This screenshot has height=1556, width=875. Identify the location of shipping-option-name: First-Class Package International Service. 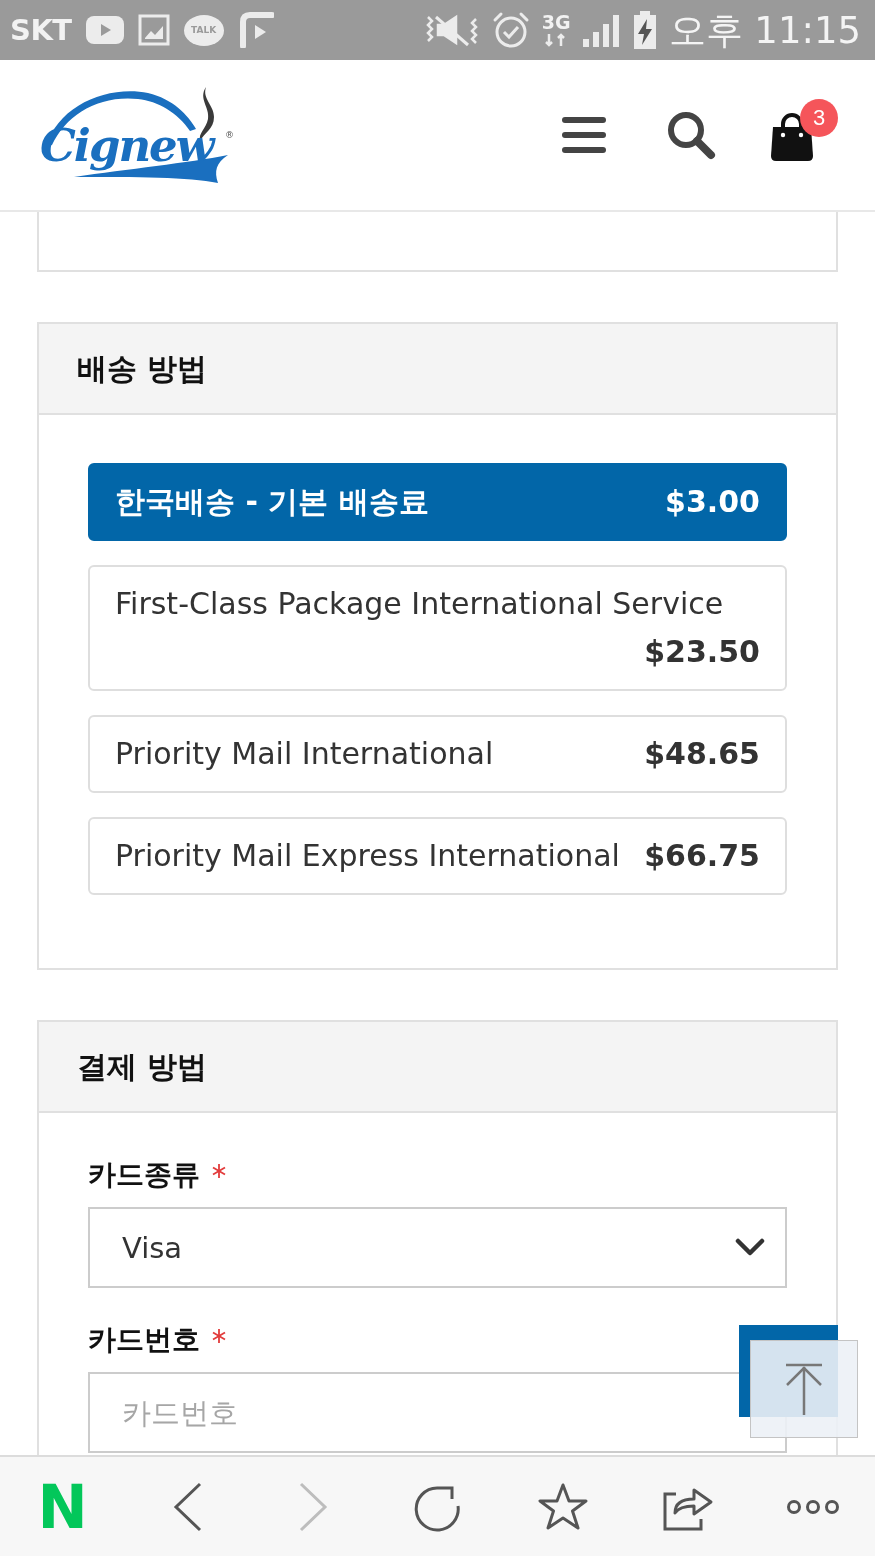
(419, 604).